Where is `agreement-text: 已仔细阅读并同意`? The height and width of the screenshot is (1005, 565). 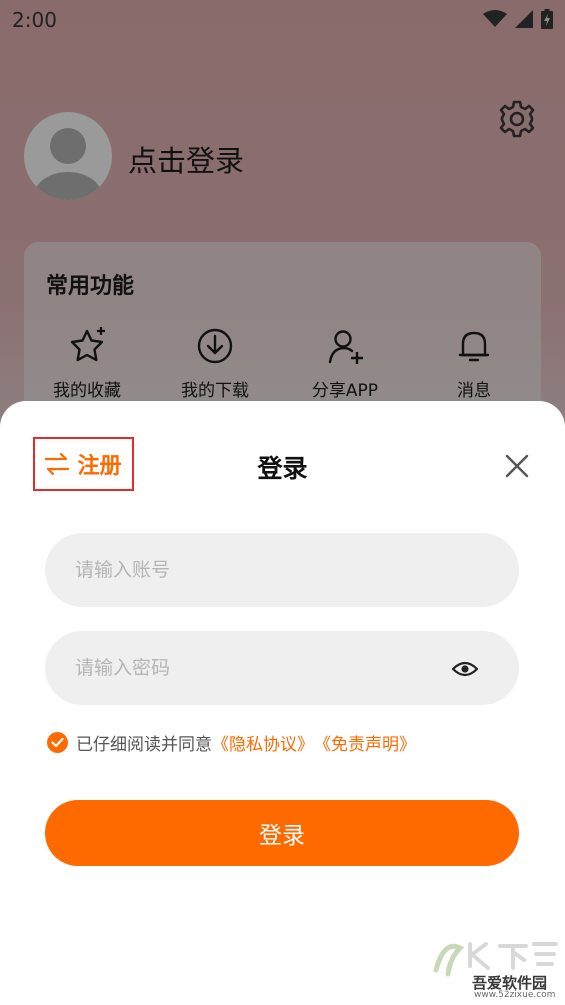
agreement-text: 已仔细阅读并同意 is located at coordinates (144, 745).